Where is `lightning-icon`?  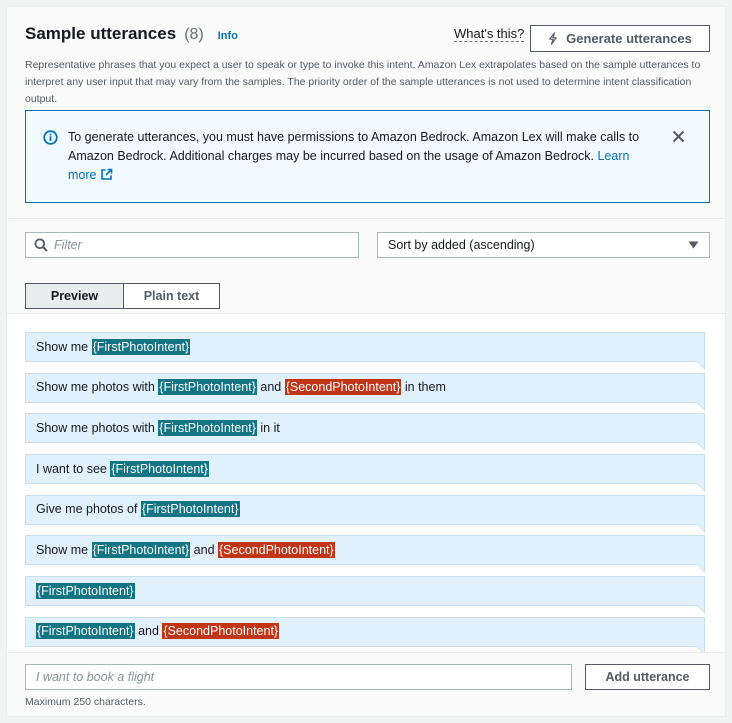 lightning-icon is located at coordinates (553, 38).